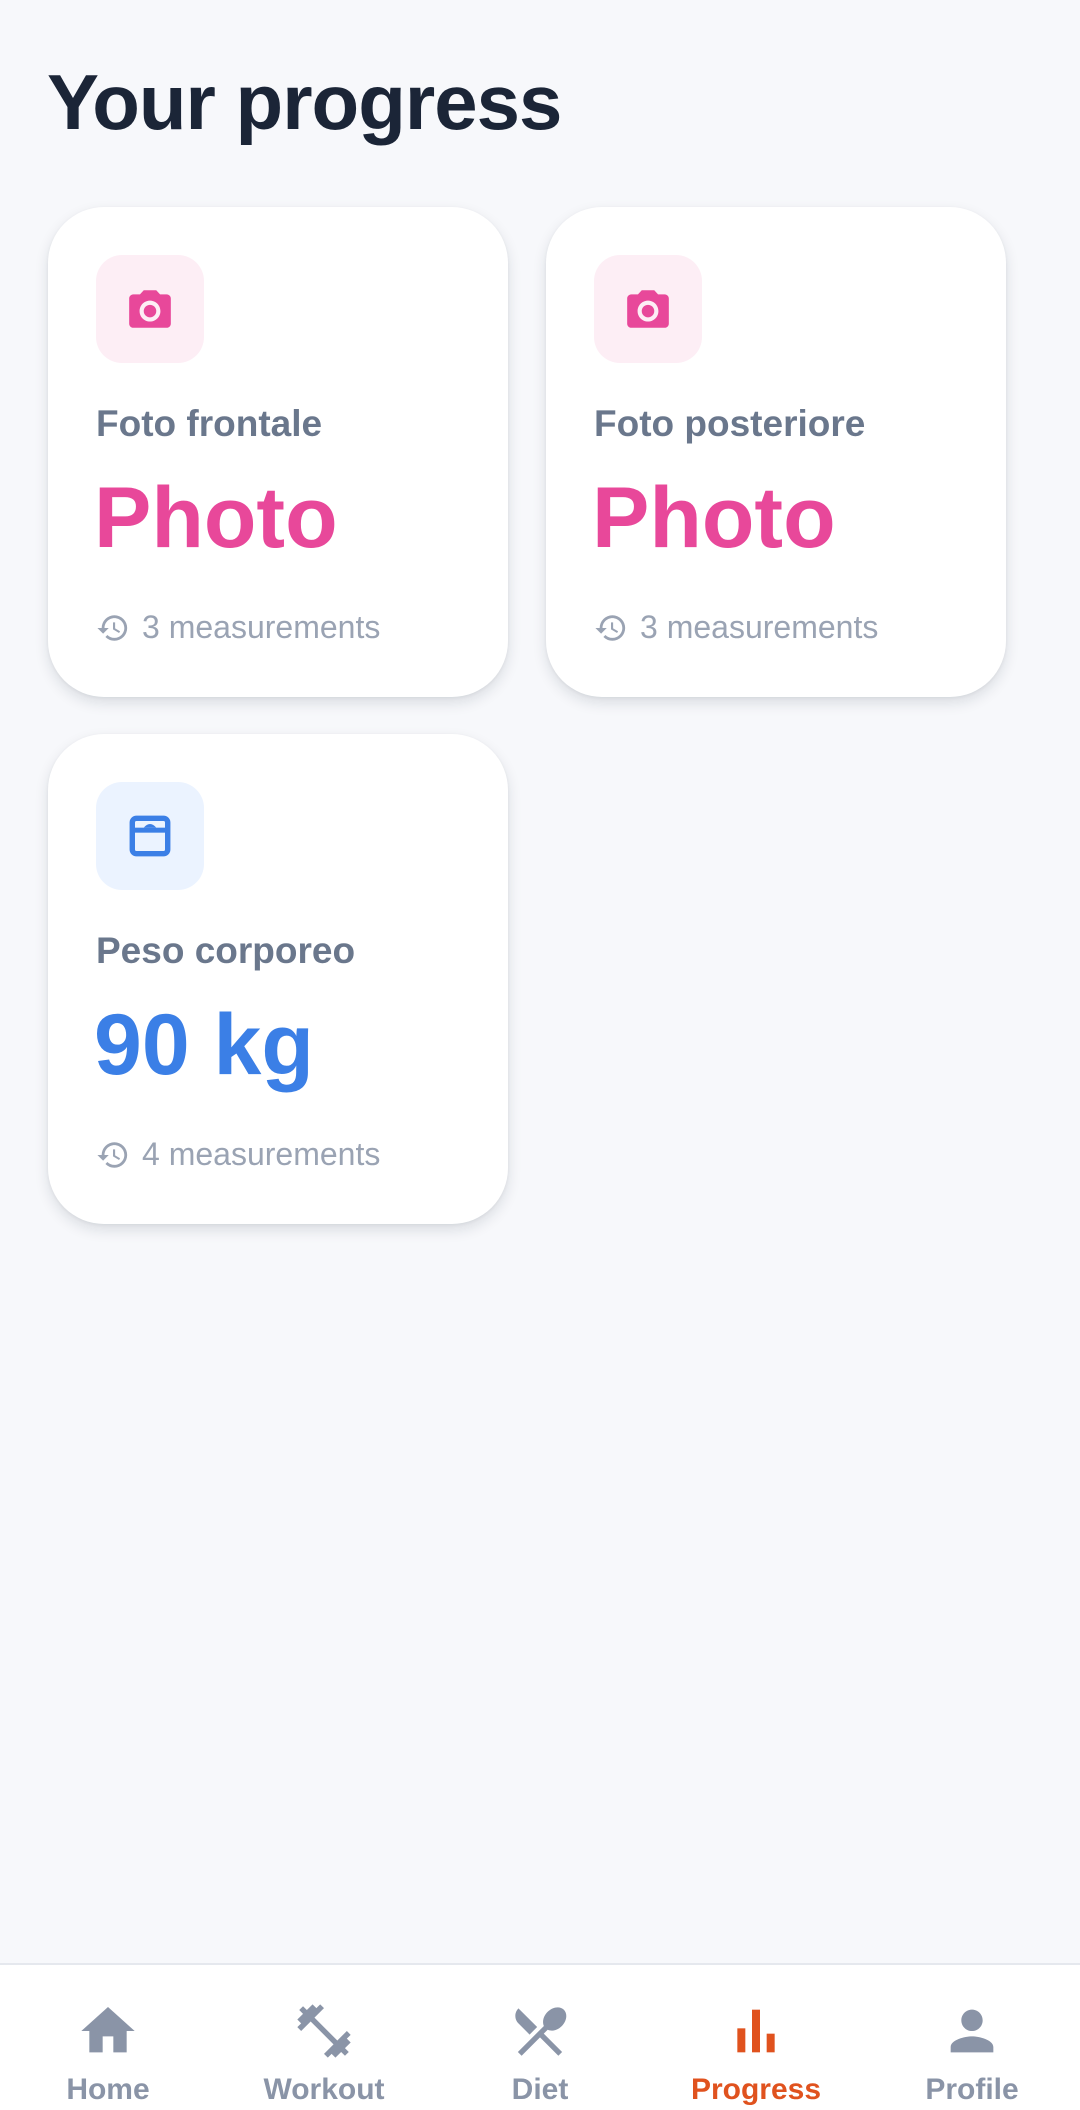 This screenshot has width=1080, height=2110. What do you see at coordinates (108, 2089) in the screenshot?
I see `nav-label: Home` at bounding box center [108, 2089].